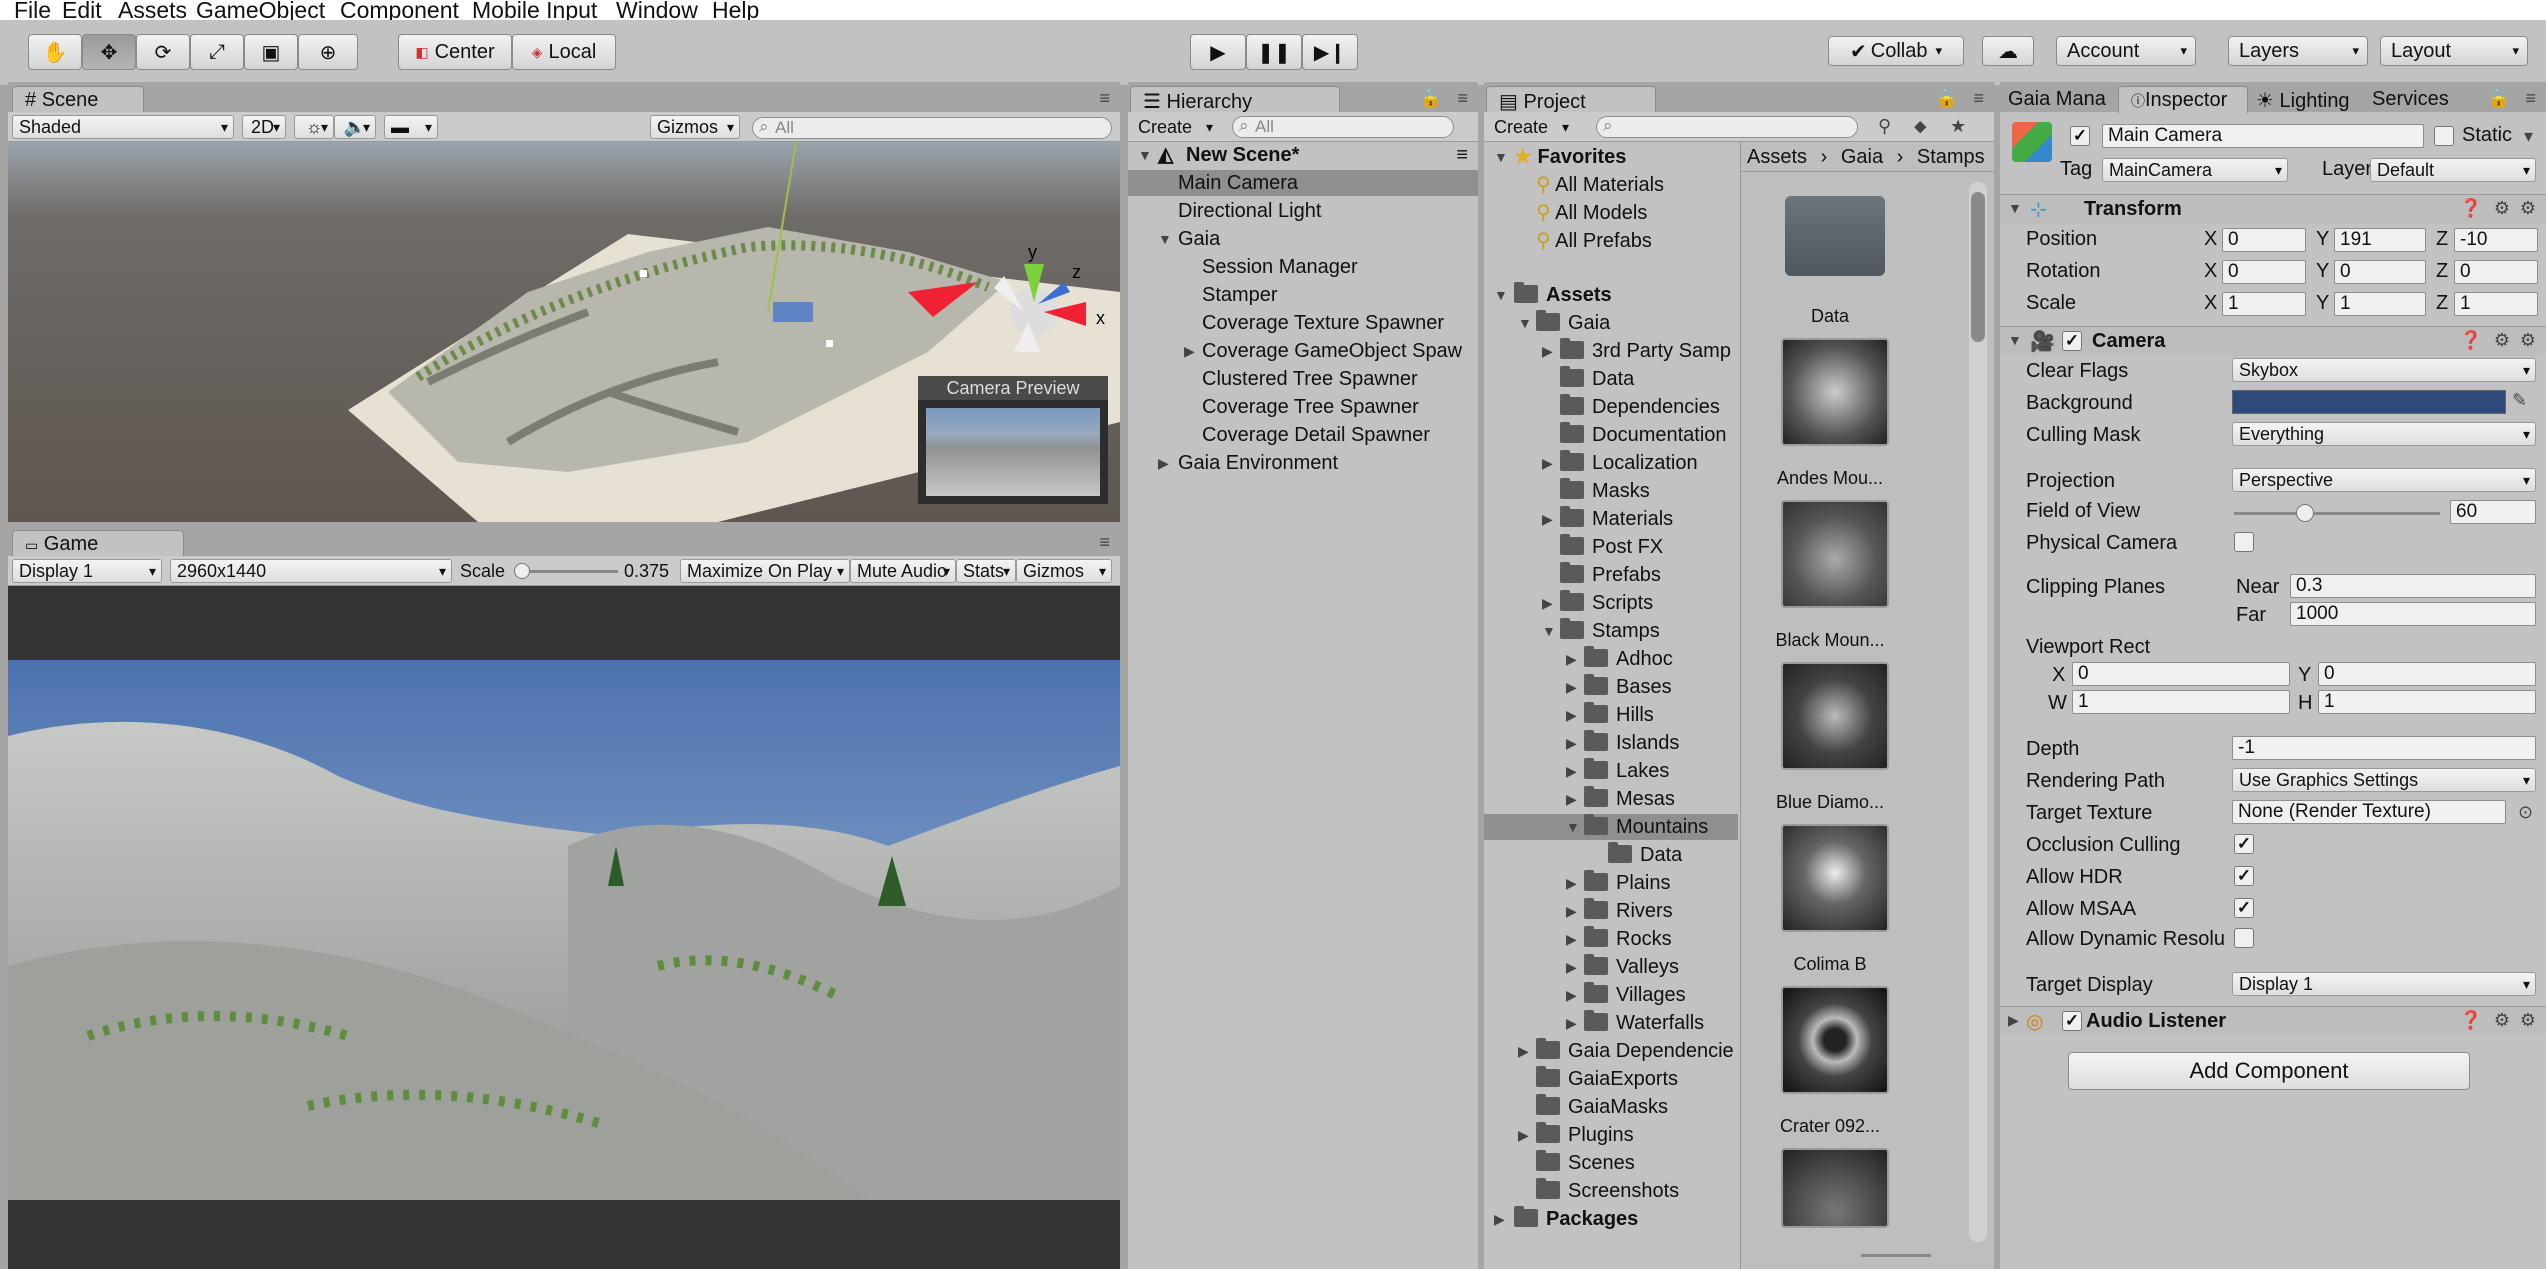  Describe the element at coordinates (2303, 100) in the screenshot. I see `tab-lighting: ☀ Lighting` at that location.